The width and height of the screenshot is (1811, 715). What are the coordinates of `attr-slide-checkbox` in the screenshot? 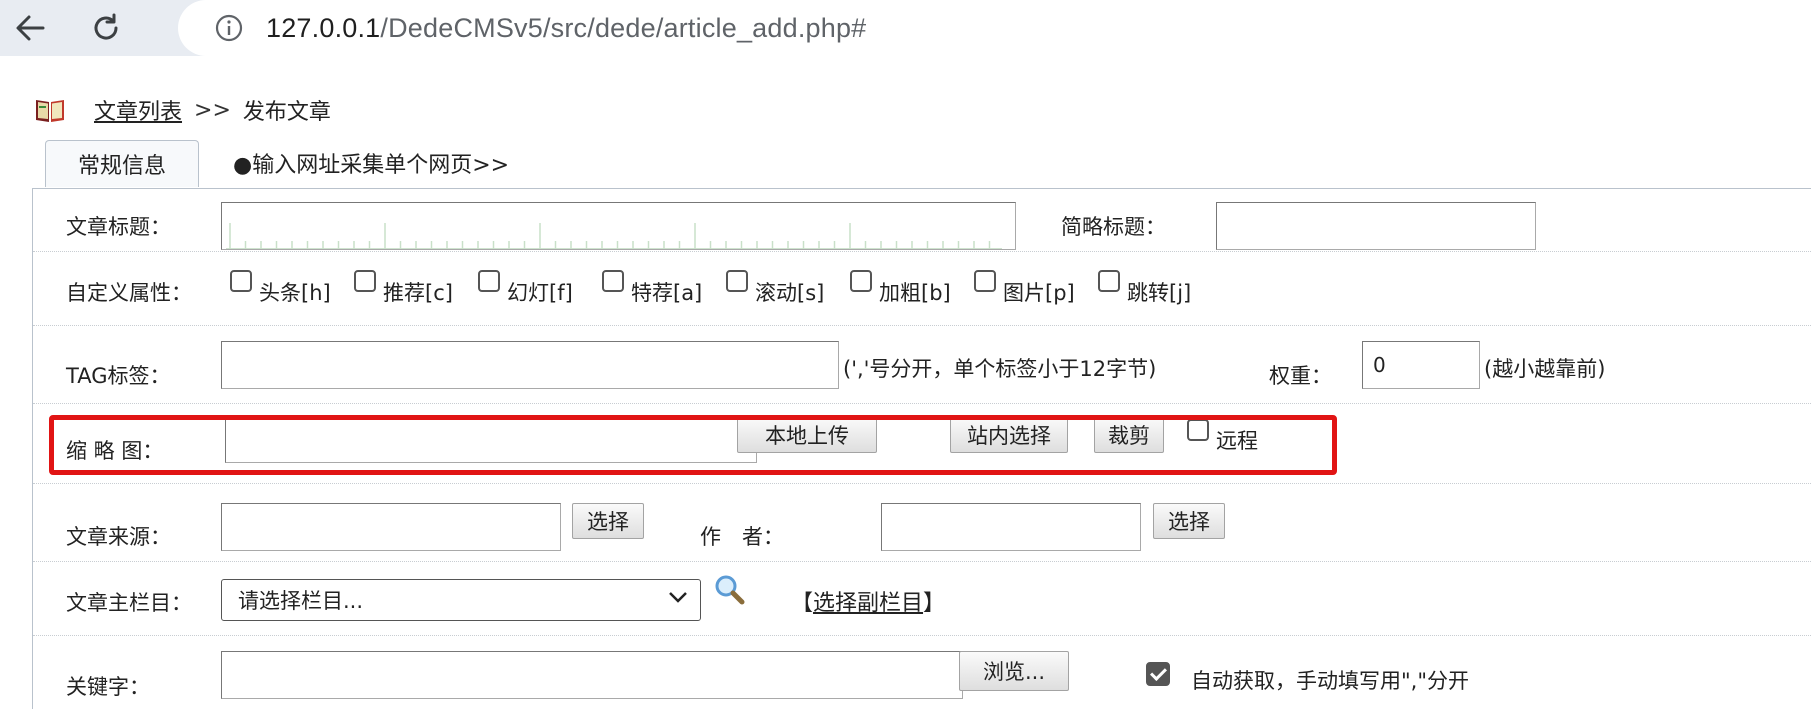 It's located at (489, 281).